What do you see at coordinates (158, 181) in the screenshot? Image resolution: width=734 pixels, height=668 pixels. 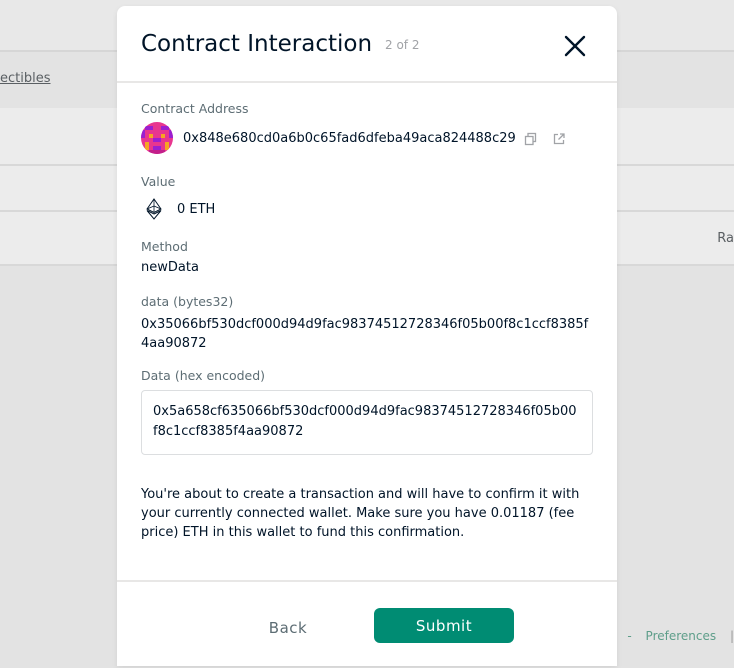 I see `value-label: Value` at bounding box center [158, 181].